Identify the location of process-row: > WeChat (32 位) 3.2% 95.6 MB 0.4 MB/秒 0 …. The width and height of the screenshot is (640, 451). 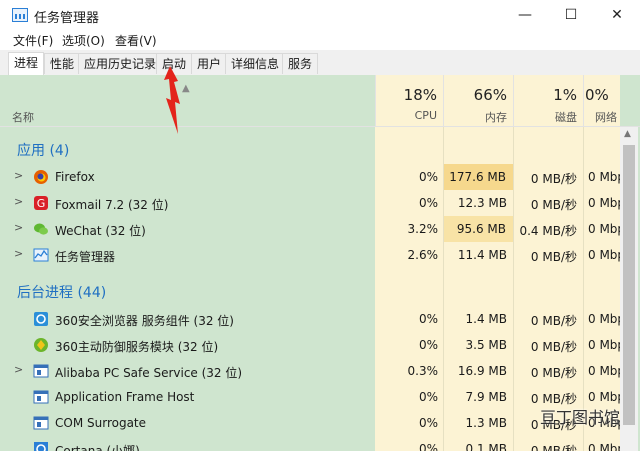
(315, 229).